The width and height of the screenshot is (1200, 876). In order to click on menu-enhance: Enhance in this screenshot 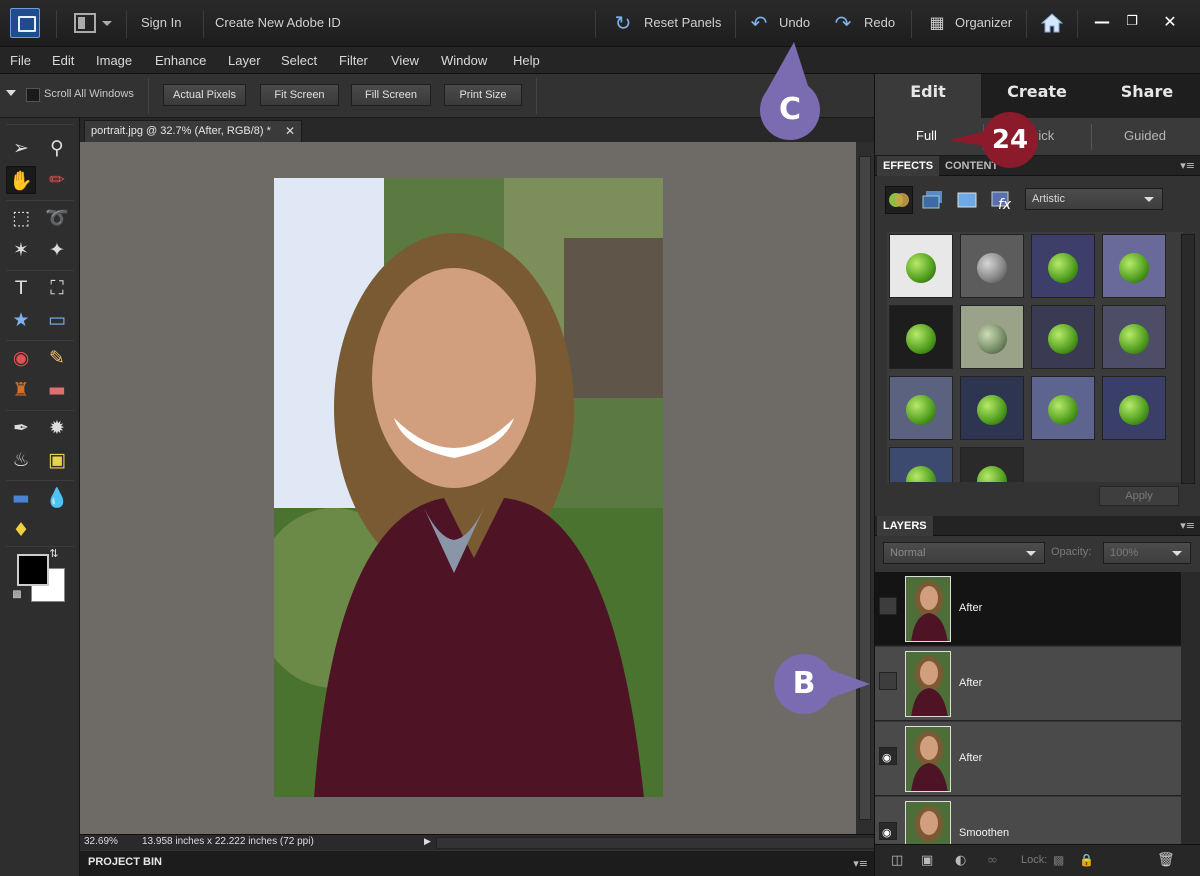, I will do `click(180, 60)`.